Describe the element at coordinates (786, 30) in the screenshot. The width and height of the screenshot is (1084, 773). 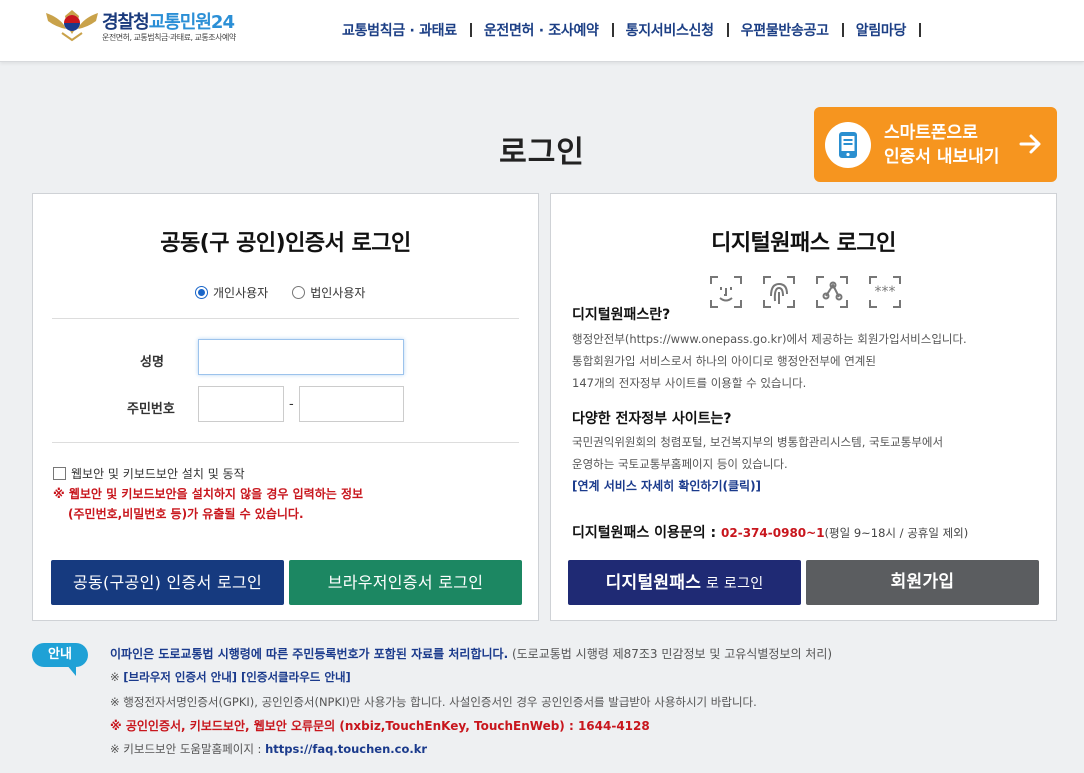
I see `nav-returned-mail: 우편물반송공고` at that location.